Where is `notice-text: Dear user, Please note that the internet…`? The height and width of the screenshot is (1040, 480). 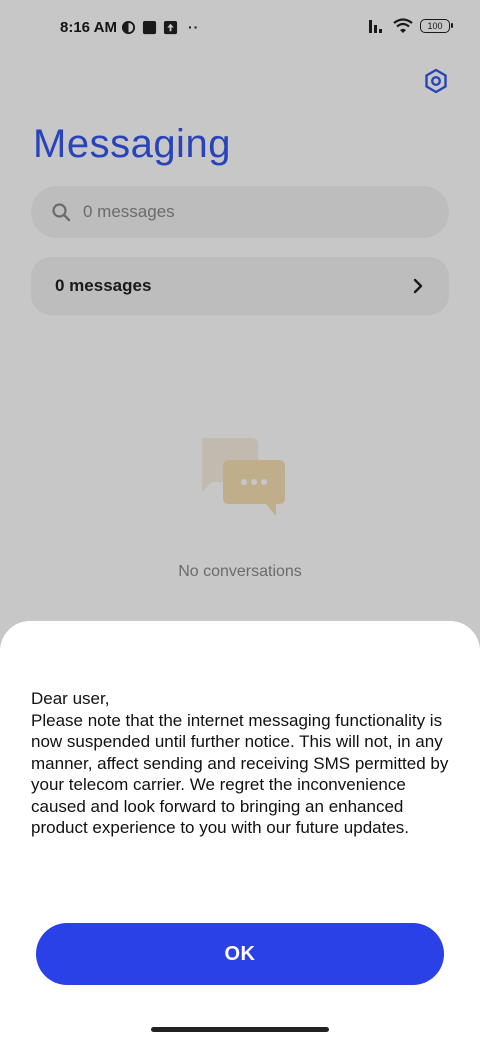 notice-text: Dear user, Please note that the internet… is located at coordinates (240, 763).